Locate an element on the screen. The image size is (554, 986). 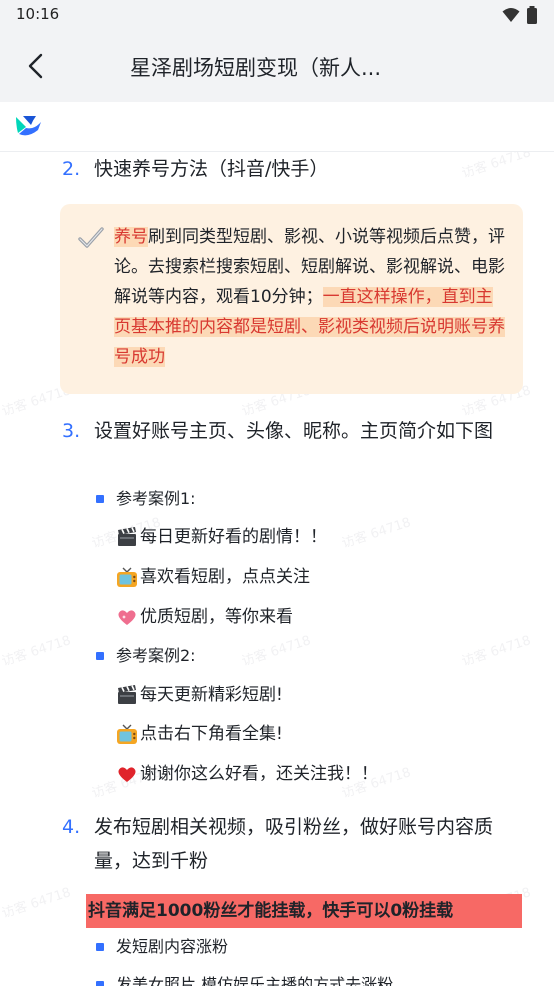
example-label: 参考案例2: is located at coordinates (156, 655).